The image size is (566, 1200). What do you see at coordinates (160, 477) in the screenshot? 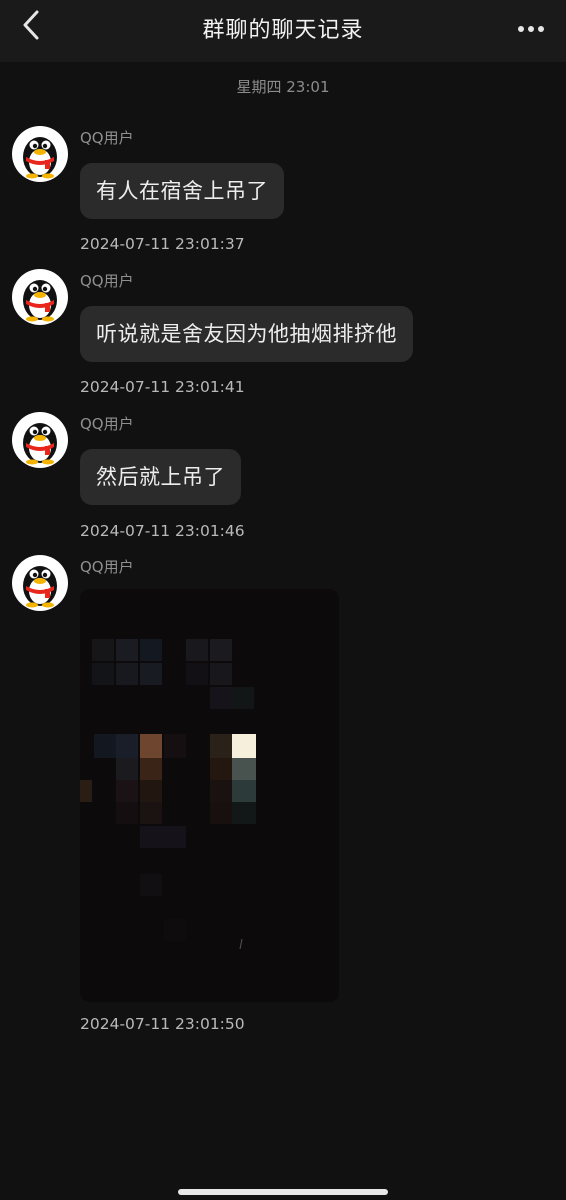
I see `message-bubble: 然后就上吊了` at bounding box center [160, 477].